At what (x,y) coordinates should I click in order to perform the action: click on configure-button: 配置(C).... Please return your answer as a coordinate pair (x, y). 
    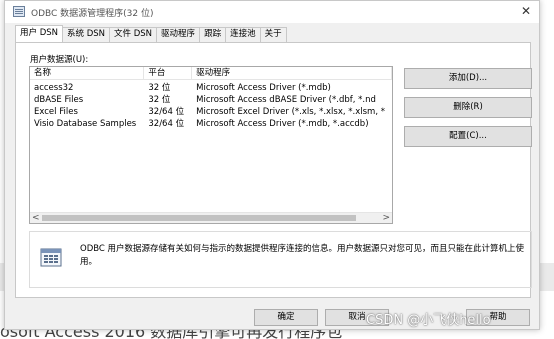
    Looking at the image, I should click on (468, 136).